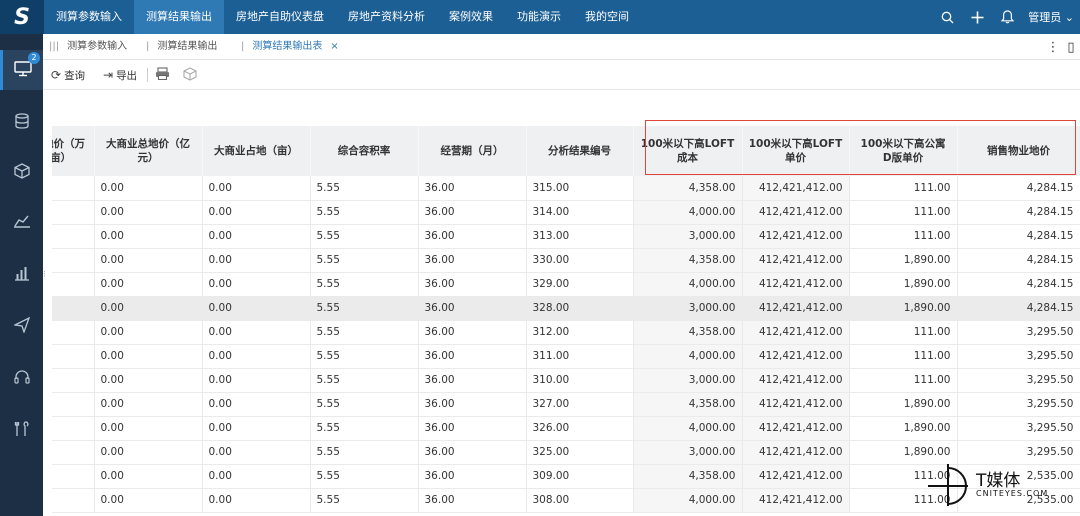  What do you see at coordinates (1053, 47) in the screenshot?
I see `more-vertical-icon: ⋮` at bounding box center [1053, 47].